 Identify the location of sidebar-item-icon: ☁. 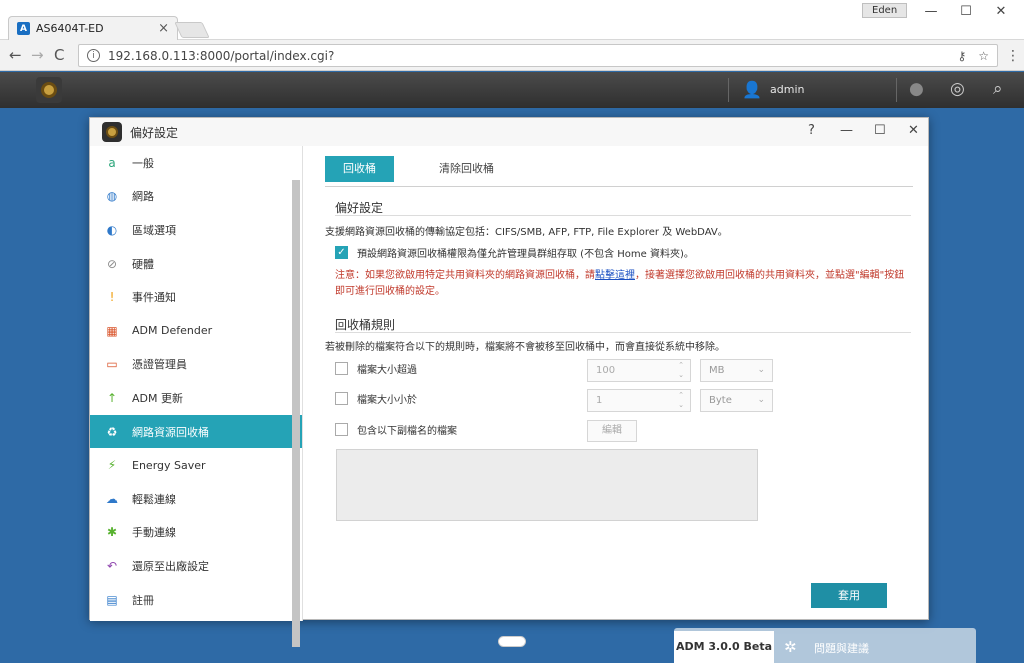
(112, 498).